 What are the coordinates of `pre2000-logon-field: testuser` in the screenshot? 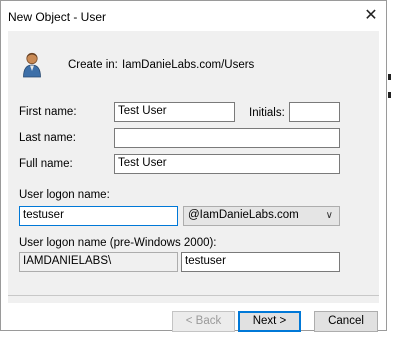 It's located at (260, 262).